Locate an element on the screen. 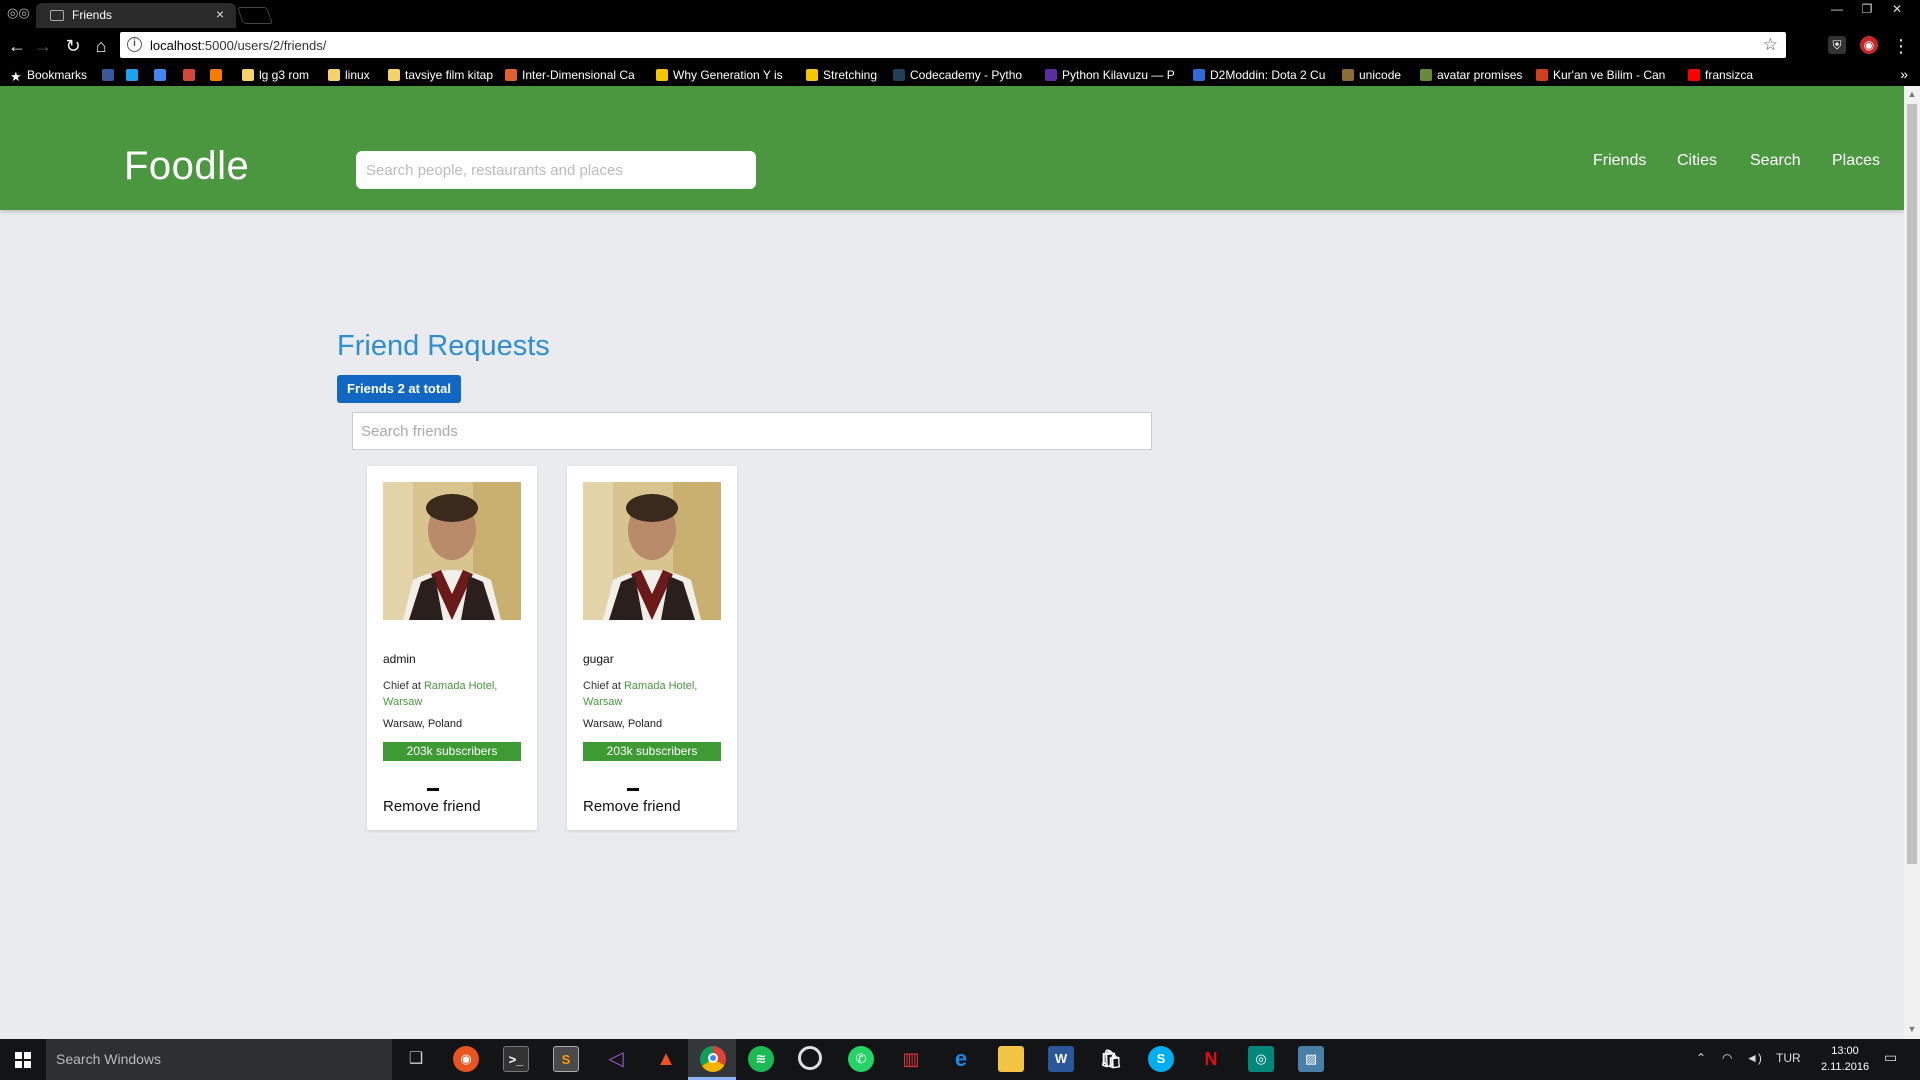 This screenshot has width=1920, height=1080. site-info-icon: i is located at coordinates (134, 44).